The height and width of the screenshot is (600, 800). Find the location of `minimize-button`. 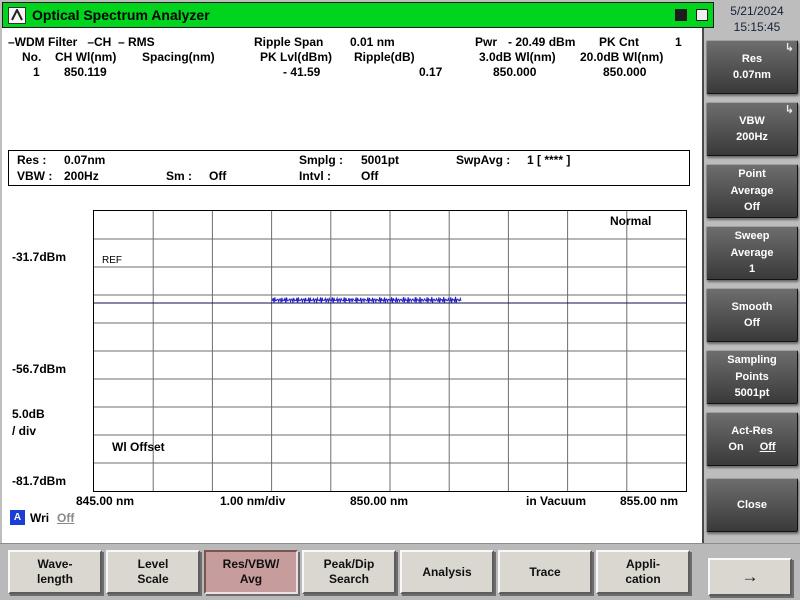

minimize-button is located at coordinates (681, 15).